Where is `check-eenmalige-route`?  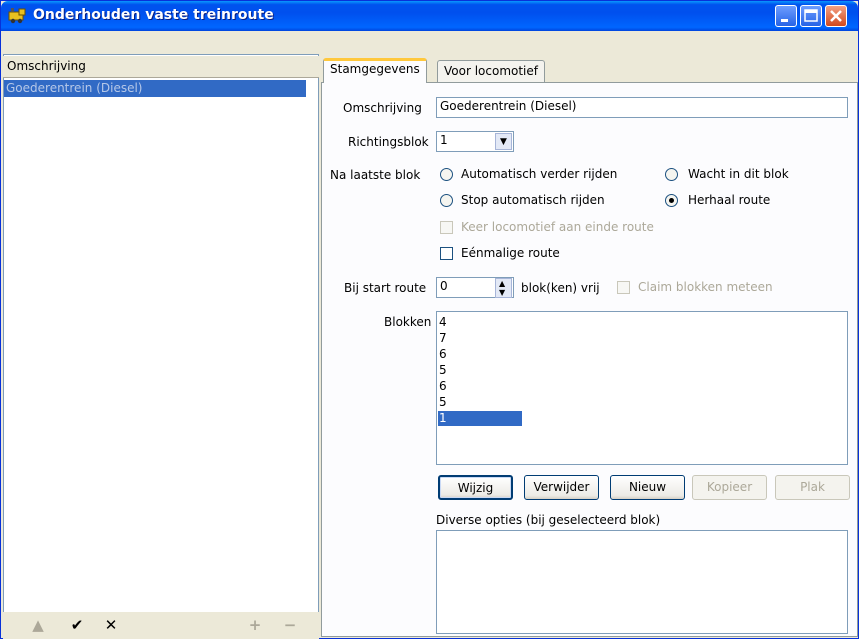
check-eenmalige-route is located at coordinates (446, 253).